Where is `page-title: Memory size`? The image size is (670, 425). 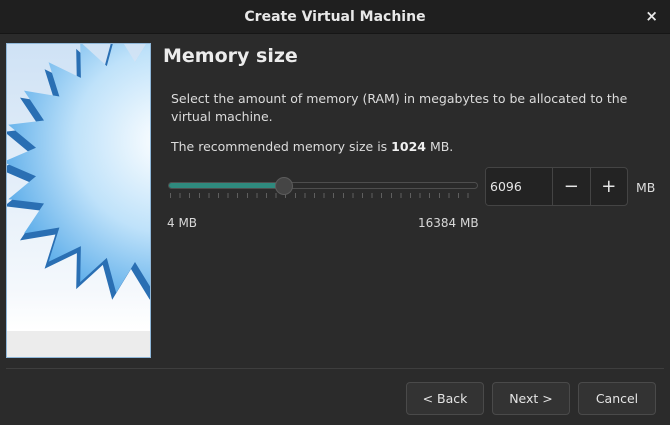 page-title: Memory size is located at coordinates (230, 56).